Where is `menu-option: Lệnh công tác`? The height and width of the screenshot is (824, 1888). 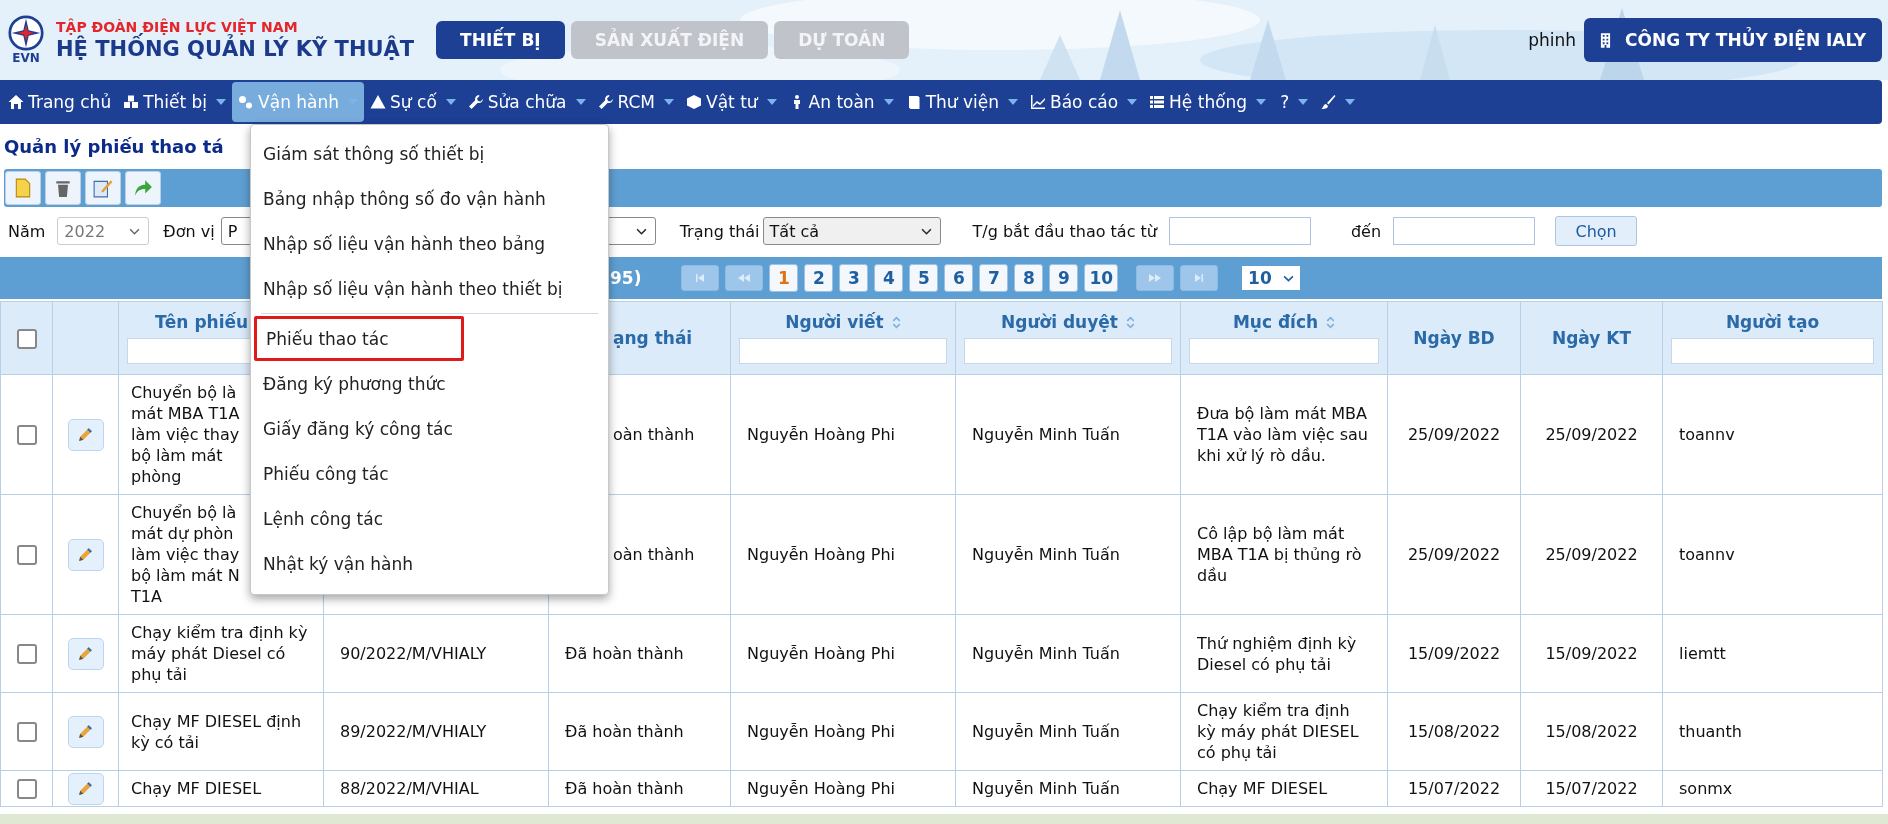 menu-option: Lệnh công tác is located at coordinates (429, 518).